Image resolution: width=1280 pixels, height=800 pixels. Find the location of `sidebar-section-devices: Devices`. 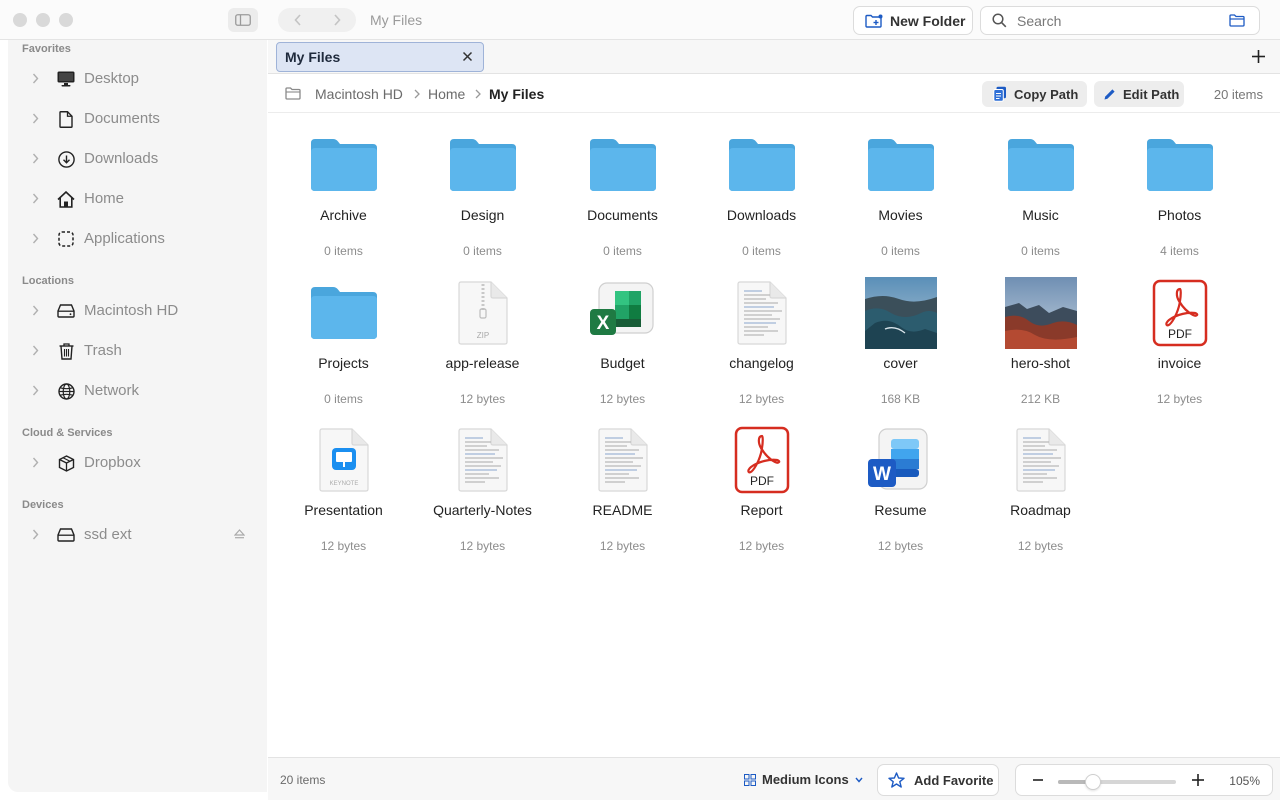

sidebar-section-devices: Devices is located at coordinates (43, 505).